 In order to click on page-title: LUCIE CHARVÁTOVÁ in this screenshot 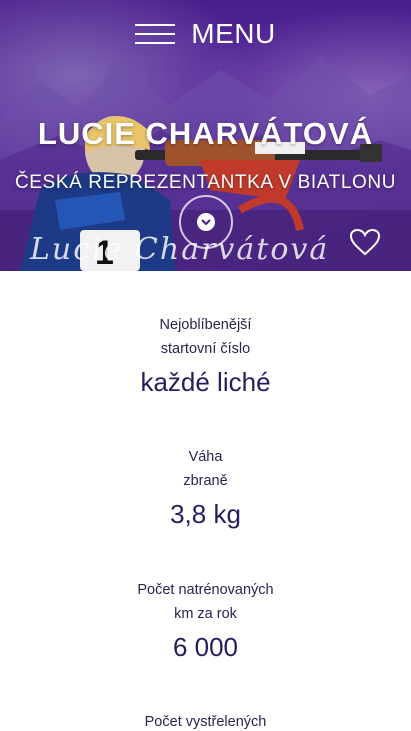, I will do `click(205, 133)`.